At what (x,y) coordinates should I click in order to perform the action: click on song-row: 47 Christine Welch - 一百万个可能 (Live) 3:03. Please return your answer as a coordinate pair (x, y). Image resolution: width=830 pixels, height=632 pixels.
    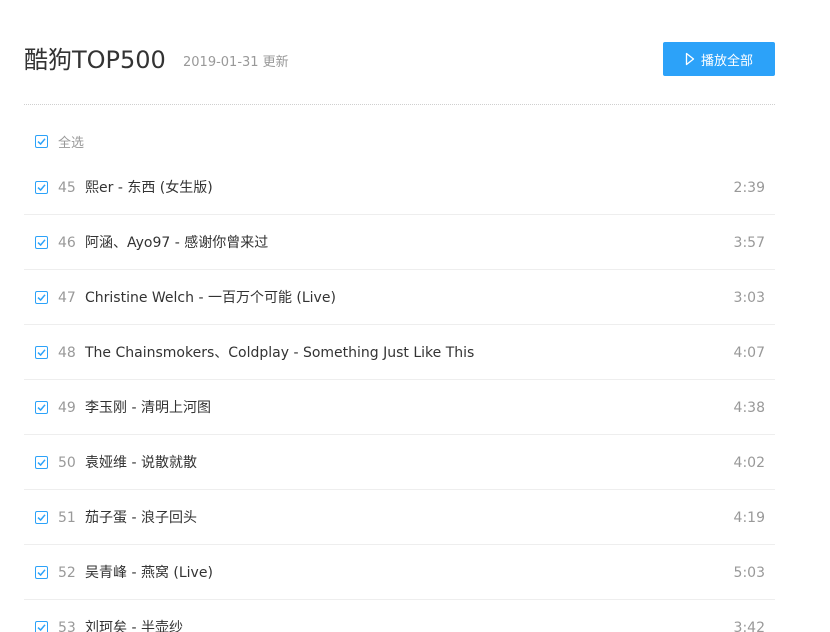
    Looking at the image, I should click on (399, 297).